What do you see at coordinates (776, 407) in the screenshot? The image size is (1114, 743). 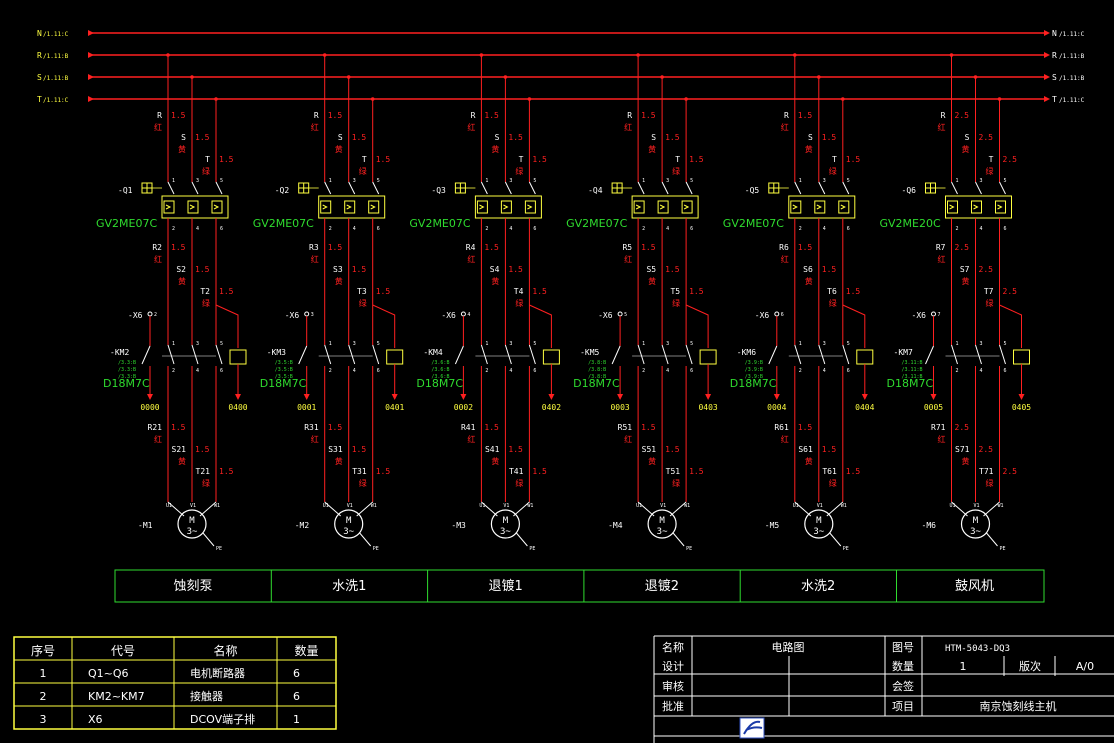 I see `aux-output-label: 0004` at bounding box center [776, 407].